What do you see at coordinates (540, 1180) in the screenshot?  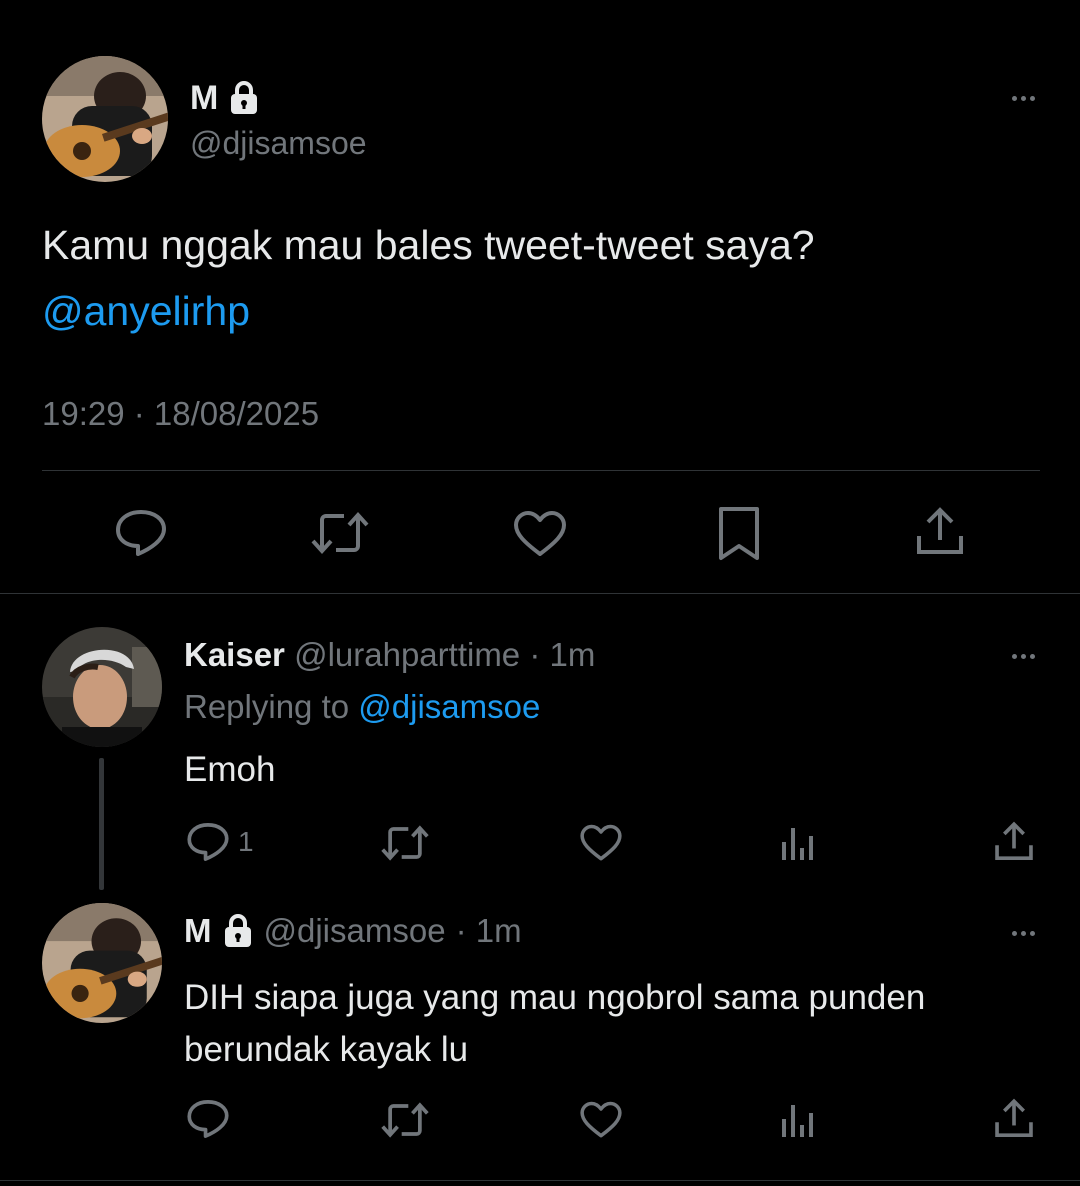 I see `bottom-divider` at bounding box center [540, 1180].